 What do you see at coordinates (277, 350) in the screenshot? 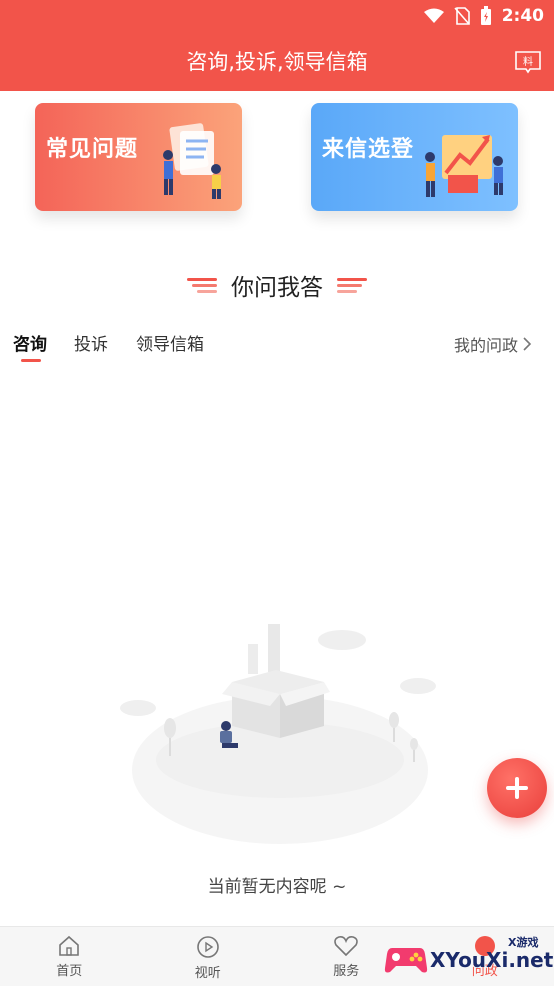
I see `tab-bar: 咨询 投诉 领导信箱 我的问政` at bounding box center [277, 350].